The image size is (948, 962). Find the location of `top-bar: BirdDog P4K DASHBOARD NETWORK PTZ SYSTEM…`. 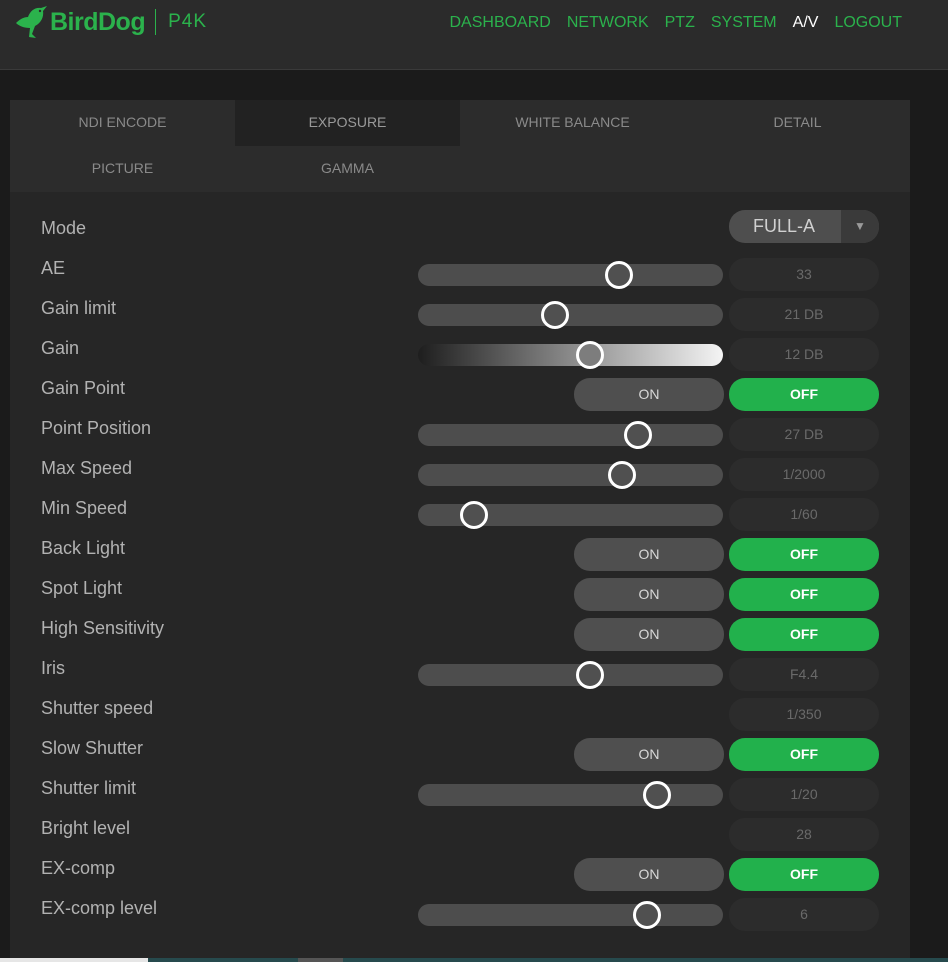

top-bar: BirdDog P4K DASHBOARD NETWORK PTZ SYSTEM… is located at coordinates (474, 35).